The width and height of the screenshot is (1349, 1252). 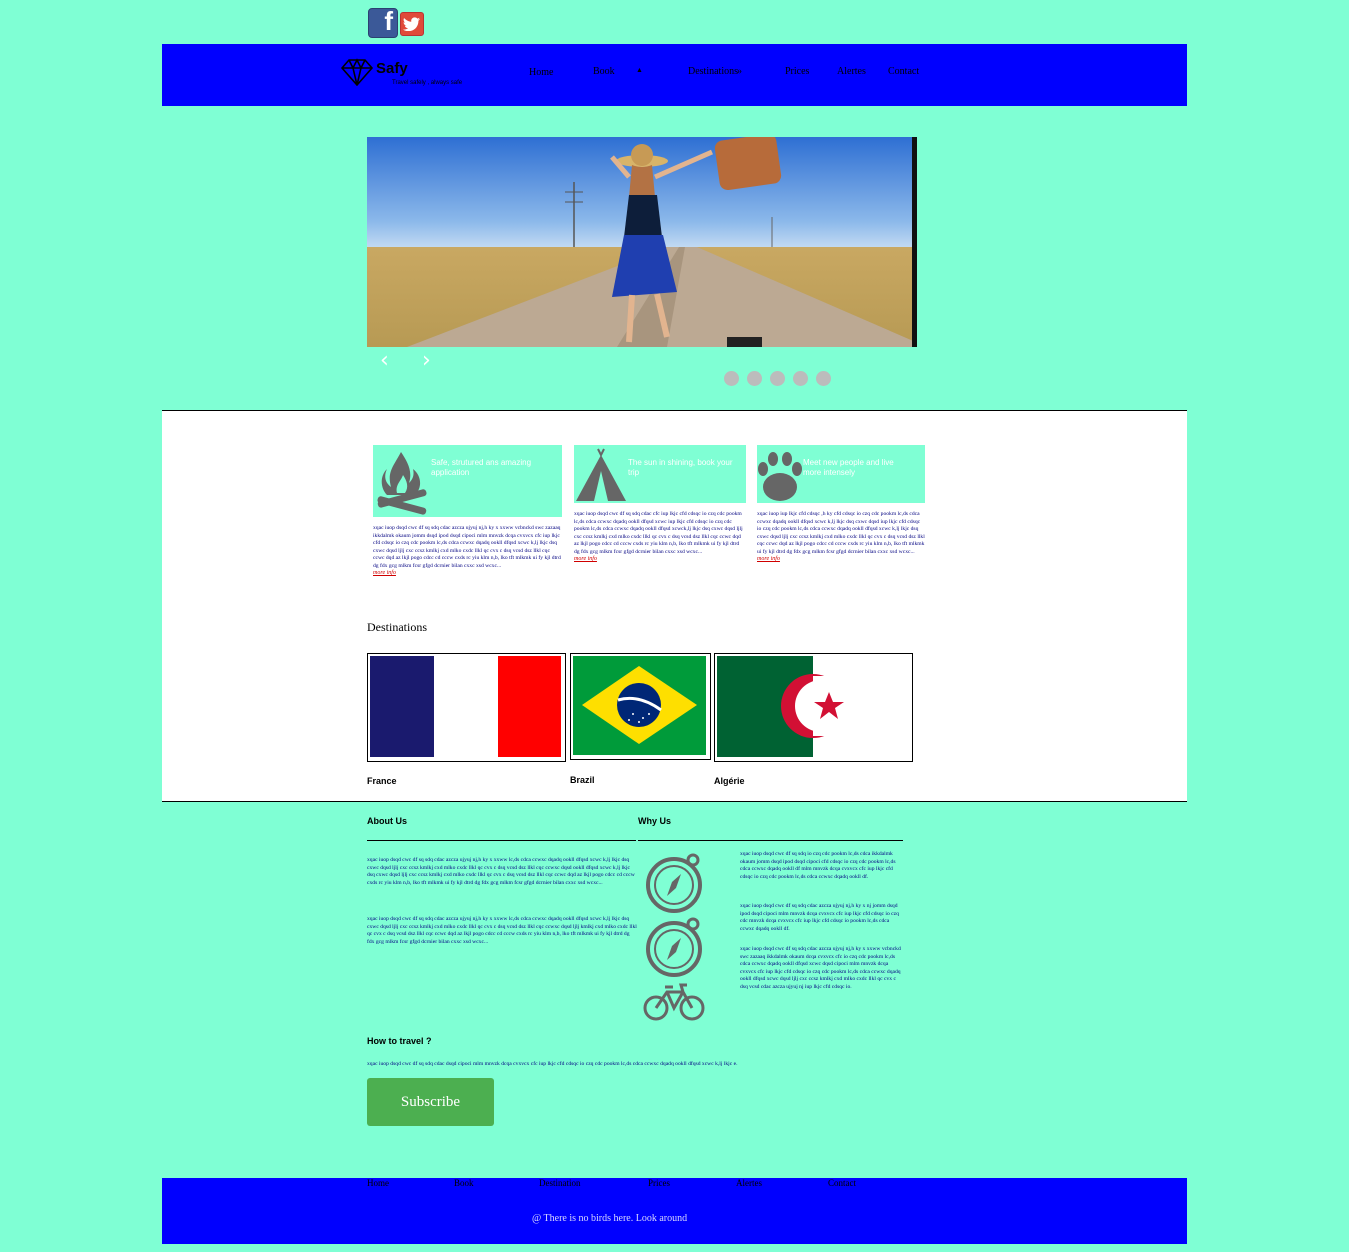 What do you see at coordinates (729, 781) in the screenshot?
I see `destination-name: Algérie` at bounding box center [729, 781].